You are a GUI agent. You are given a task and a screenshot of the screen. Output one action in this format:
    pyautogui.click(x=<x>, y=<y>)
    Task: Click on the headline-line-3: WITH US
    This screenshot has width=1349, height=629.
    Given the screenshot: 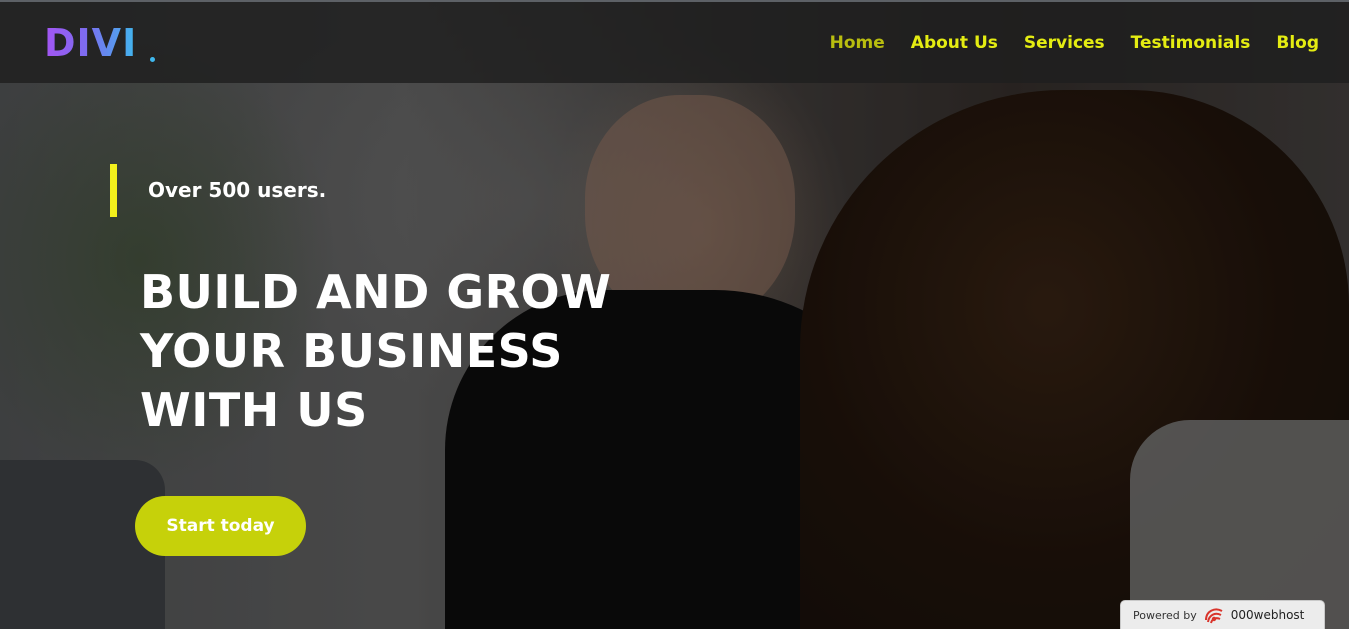 What is the action you would take?
    pyautogui.click(x=254, y=410)
    